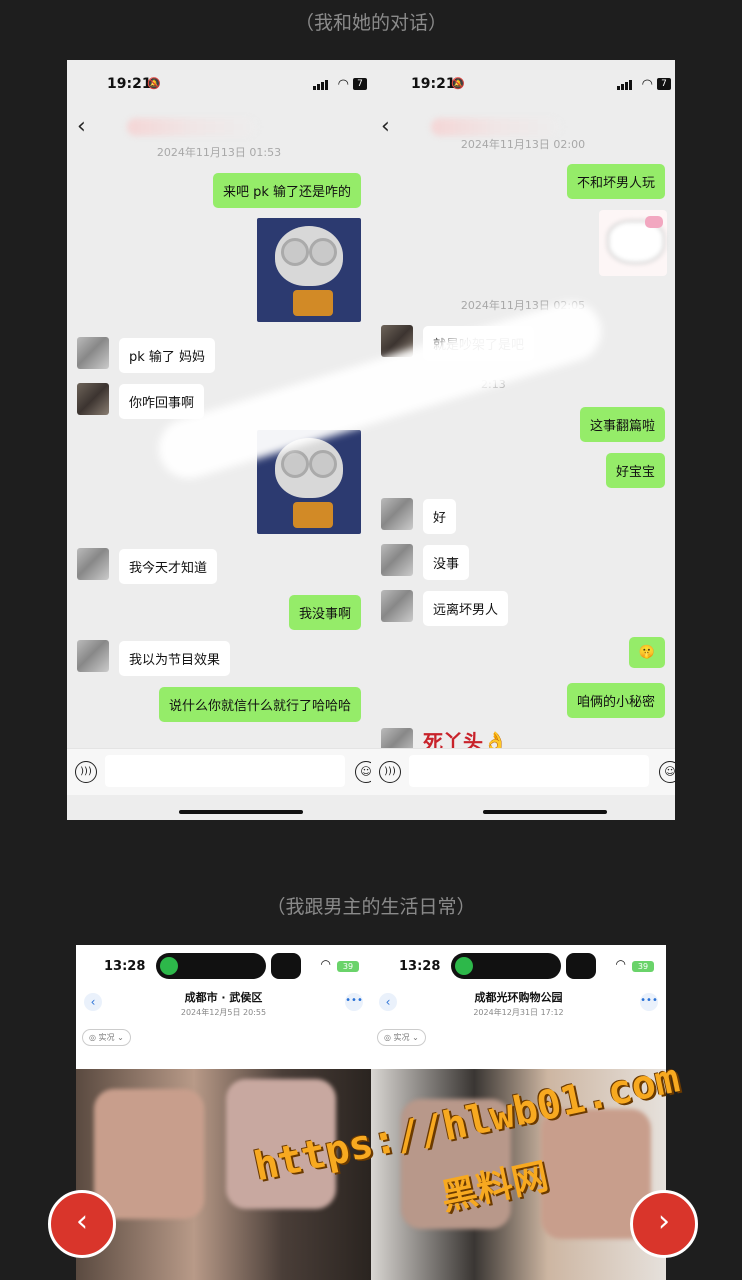 The width and height of the screenshot is (742, 1280). What do you see at coordinates (259, 704) in the screenshot?
I see `message-bubble-out: 说什么你就信什么就行了哈哈哈` at bounding box center [259, 704].